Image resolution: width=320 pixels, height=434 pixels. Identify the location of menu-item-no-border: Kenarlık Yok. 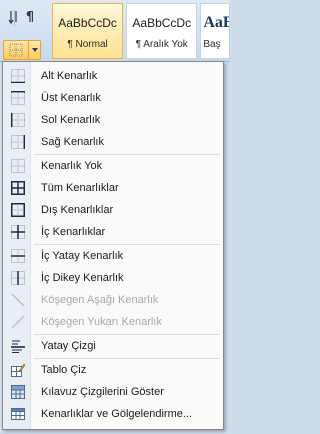
(113, 166).